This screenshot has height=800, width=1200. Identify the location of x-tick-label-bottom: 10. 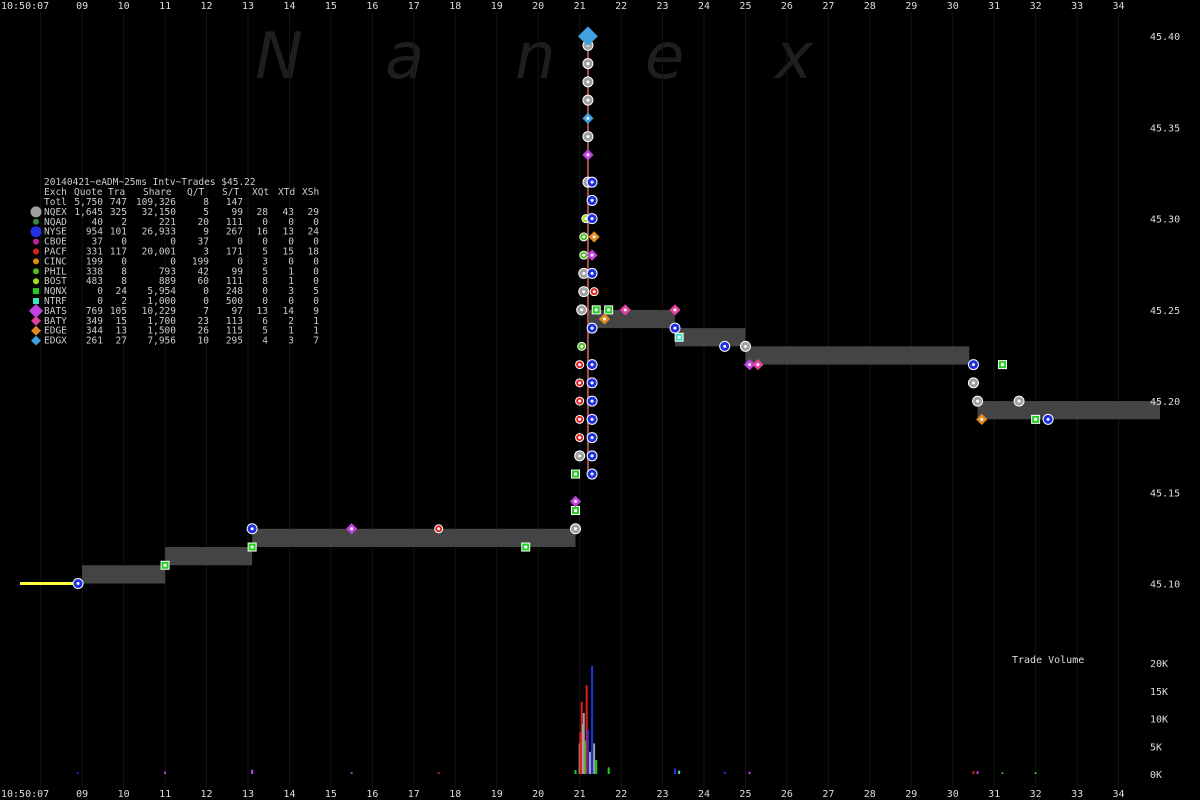
(124, 794).